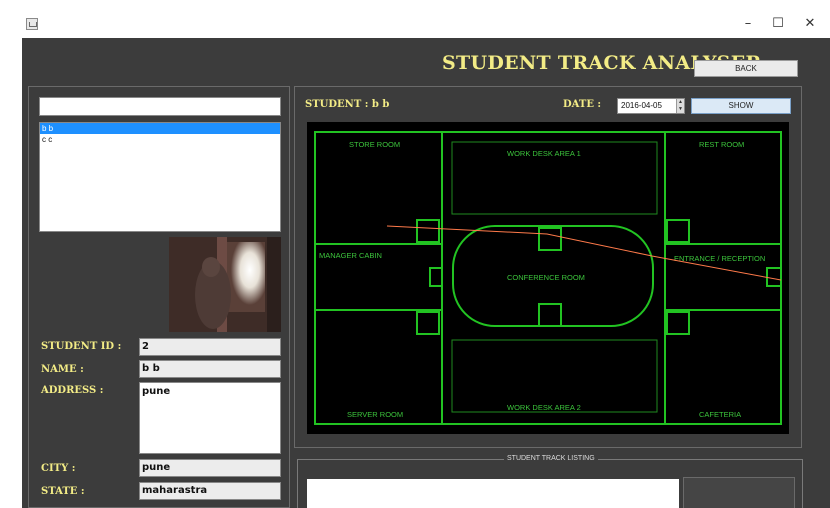 The width and height of the screenshot is (830, 508). What do you see at coordinates (210, 468) in the screenshot?
I see `city-field: pune` at bounding box center [210, 468].